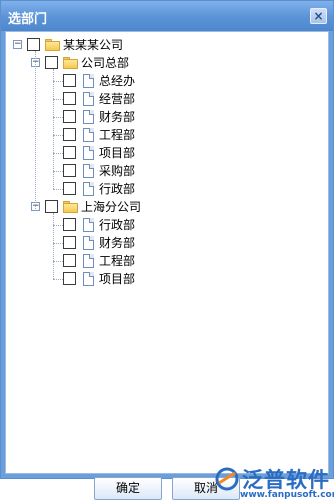 The width and height of the screenshot is (334, 504). What do you see at coordinates (166, 81) in the screenshot?
I see `tree-node-department: 总经办` at bounding box center [166, 81].